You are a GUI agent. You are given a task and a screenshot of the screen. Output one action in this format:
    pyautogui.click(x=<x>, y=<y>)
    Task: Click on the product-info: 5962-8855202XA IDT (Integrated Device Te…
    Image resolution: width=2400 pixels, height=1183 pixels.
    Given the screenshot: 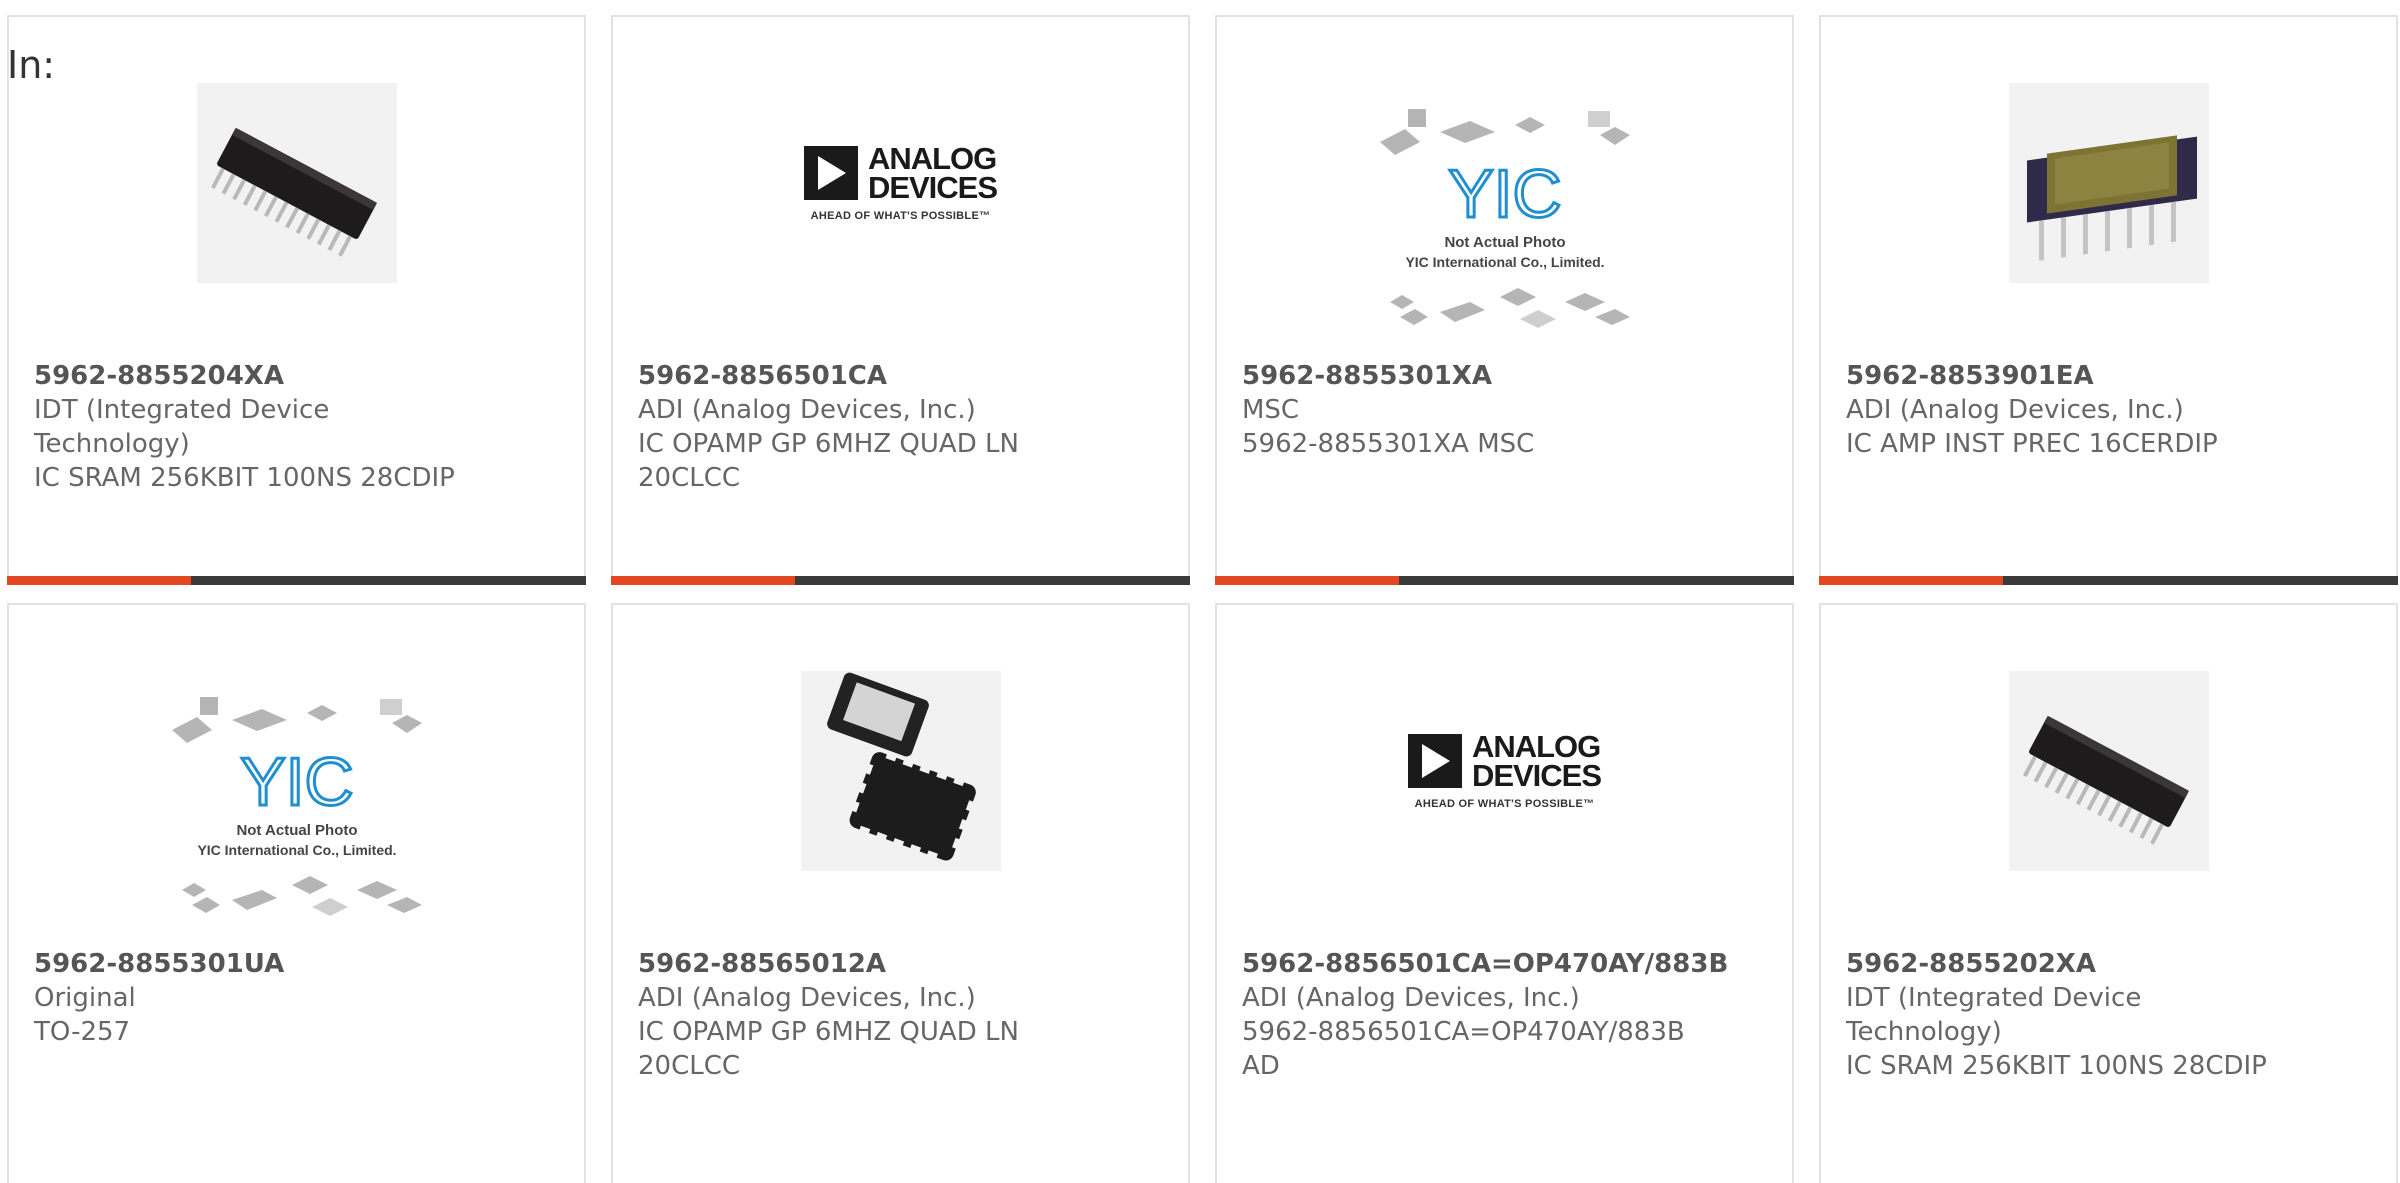 What is the action you would take?
    pyautogui.click(x=2111, y=1015)
    